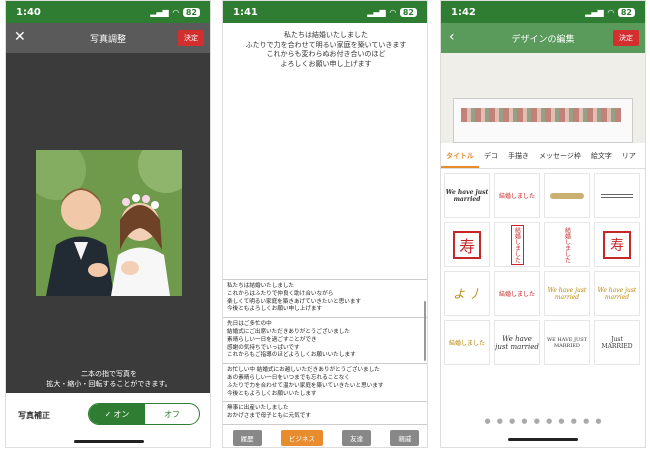 The width and height of the screenshot is (650, 454). I want to click on scrollbar, so click(425, 331).